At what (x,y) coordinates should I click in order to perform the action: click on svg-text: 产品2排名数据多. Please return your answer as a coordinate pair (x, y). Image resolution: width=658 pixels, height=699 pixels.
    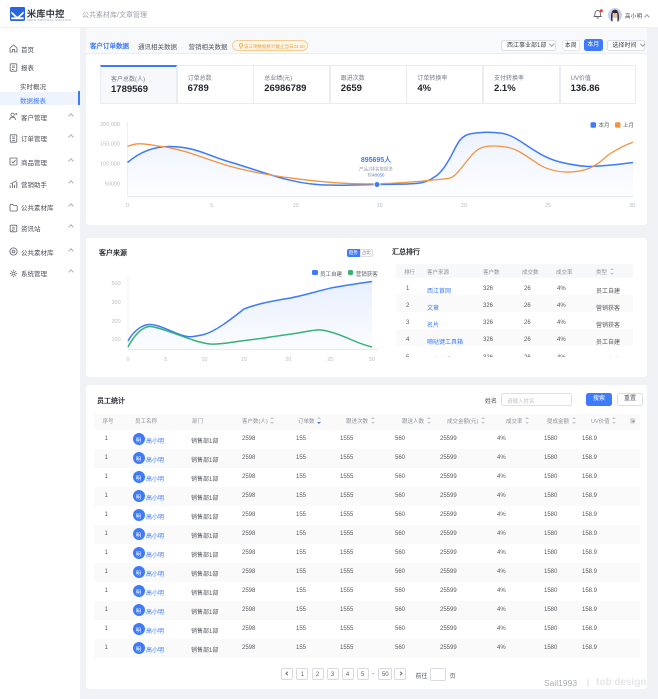
    Looking at the image, I should click on (376, 169).